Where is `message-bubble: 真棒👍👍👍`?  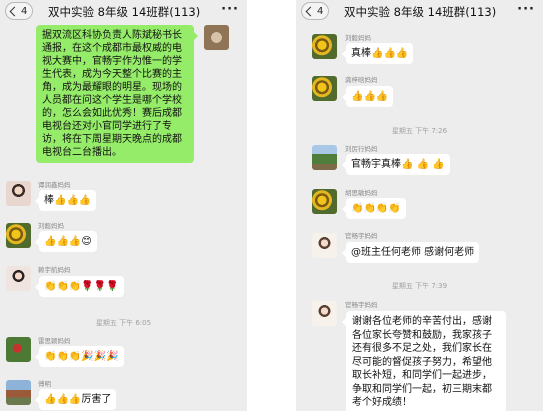 message-bubble: 真棒👍👍👍 is located at coordinates (377, 53).